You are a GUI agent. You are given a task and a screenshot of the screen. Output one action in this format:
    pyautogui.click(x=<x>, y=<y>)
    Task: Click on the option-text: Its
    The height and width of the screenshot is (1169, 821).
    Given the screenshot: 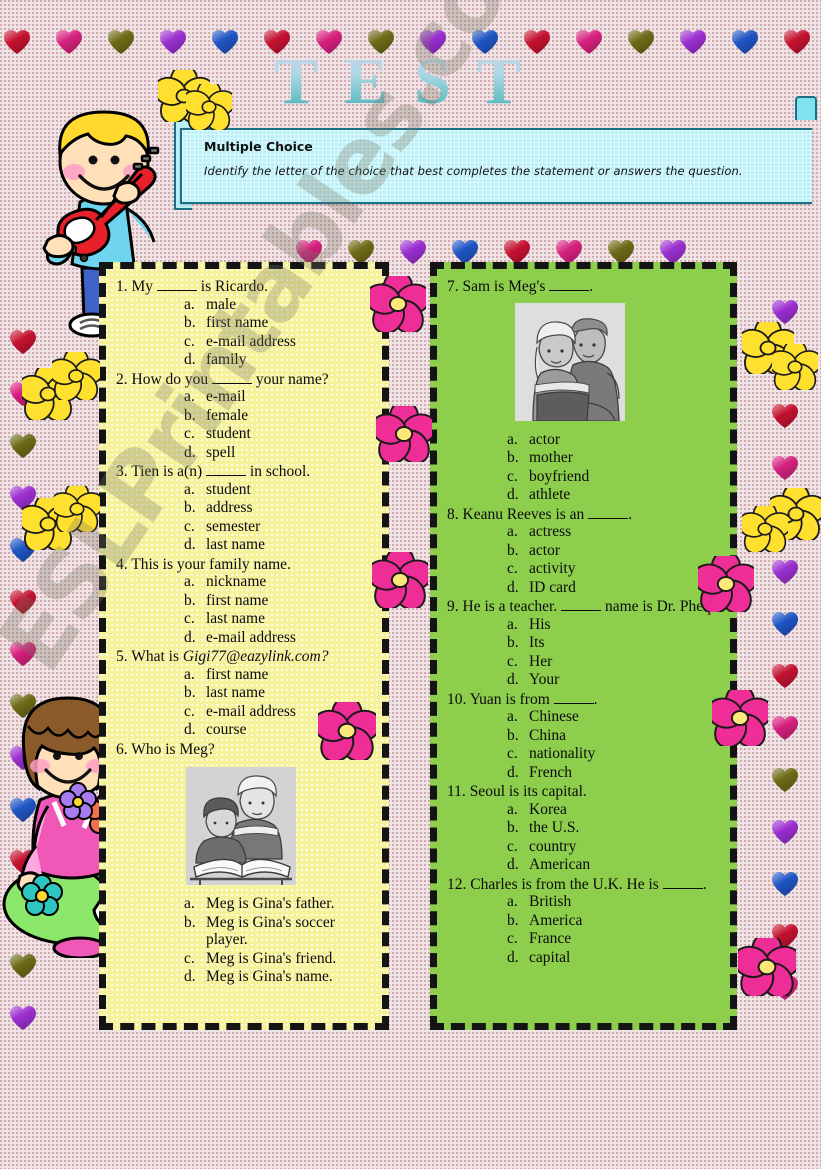 What is the action you would take?
    pyautogui.click(x=537, y=642)
    